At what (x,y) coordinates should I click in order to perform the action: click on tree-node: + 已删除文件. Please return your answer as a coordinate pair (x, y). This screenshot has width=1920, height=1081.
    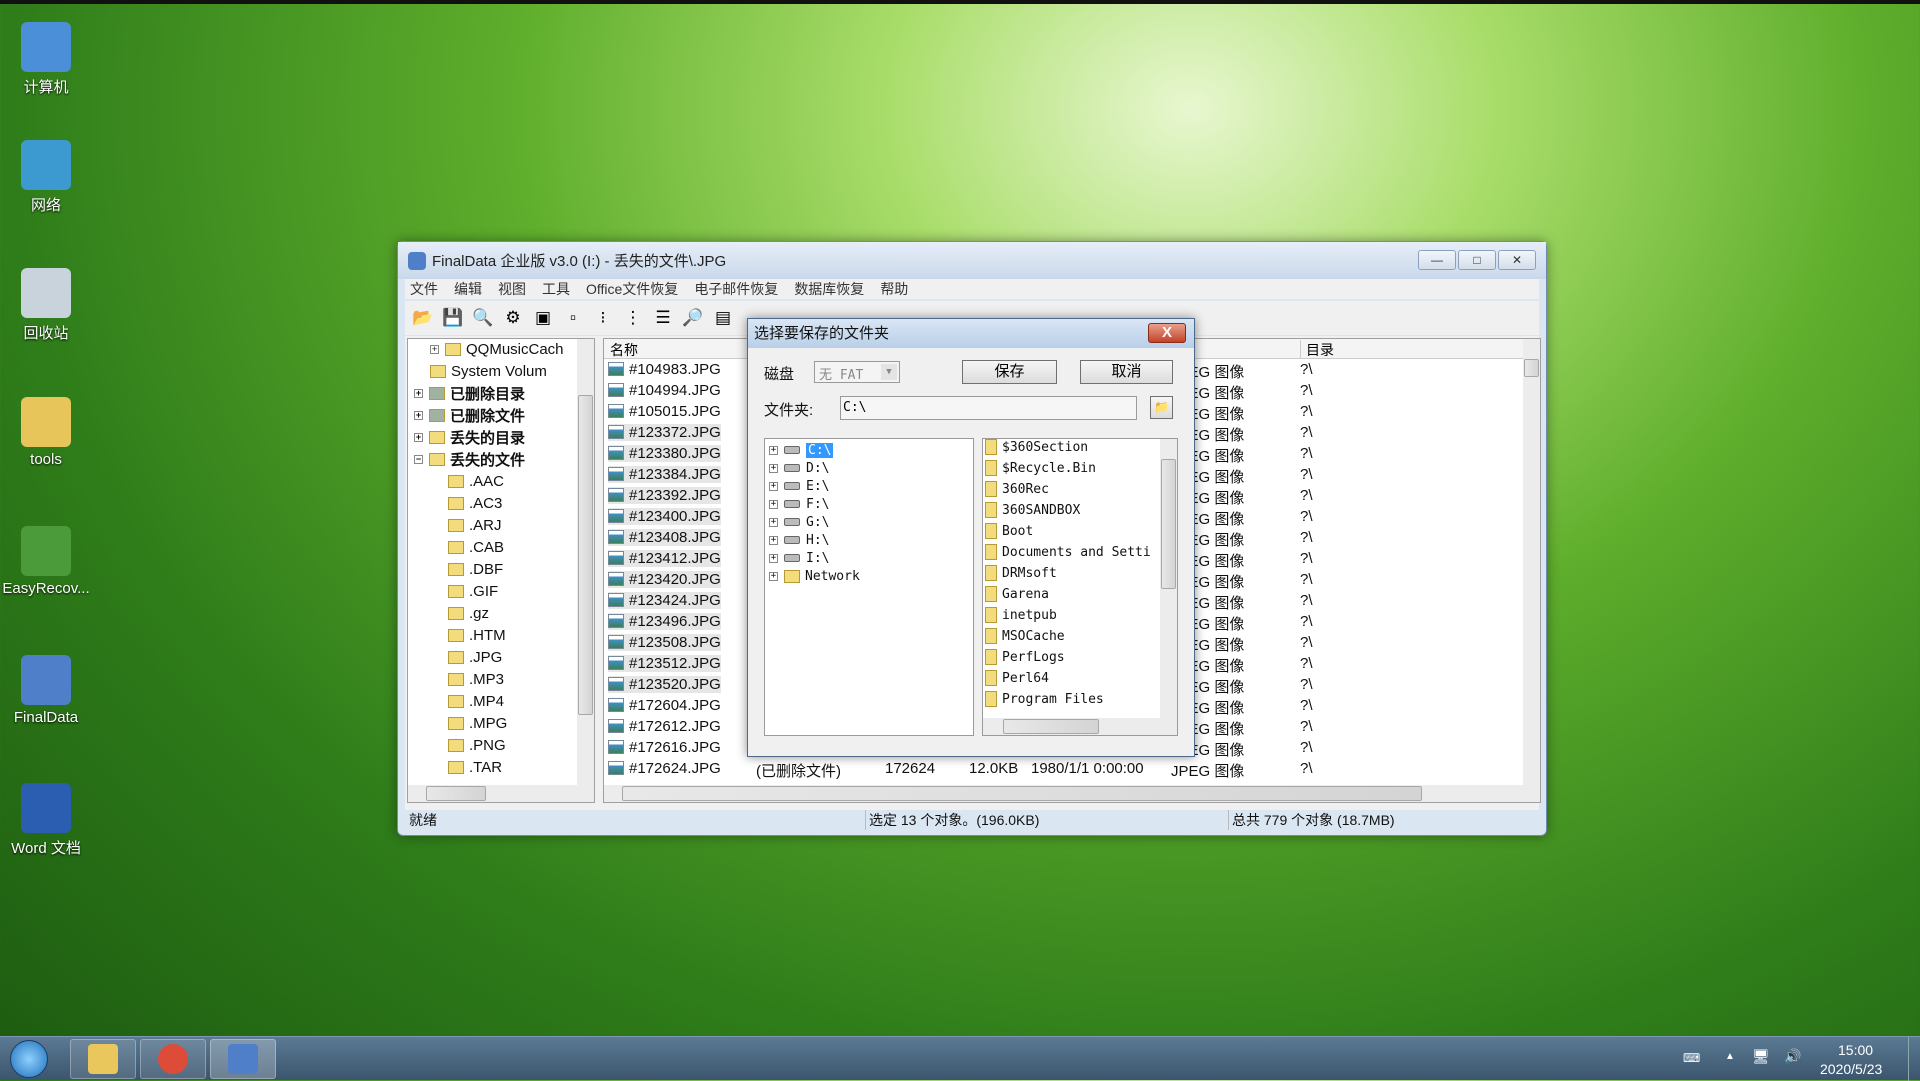
    Looking at the image, I should click on (469, 415).